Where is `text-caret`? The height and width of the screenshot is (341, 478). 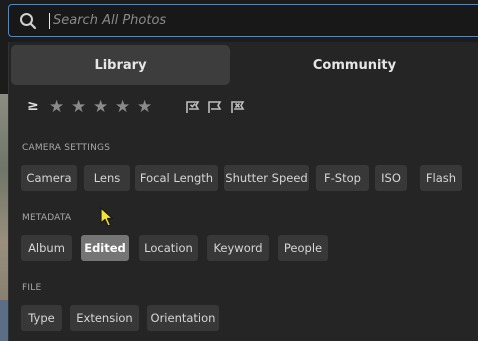 text-caret is located at coordinates (49, 20).